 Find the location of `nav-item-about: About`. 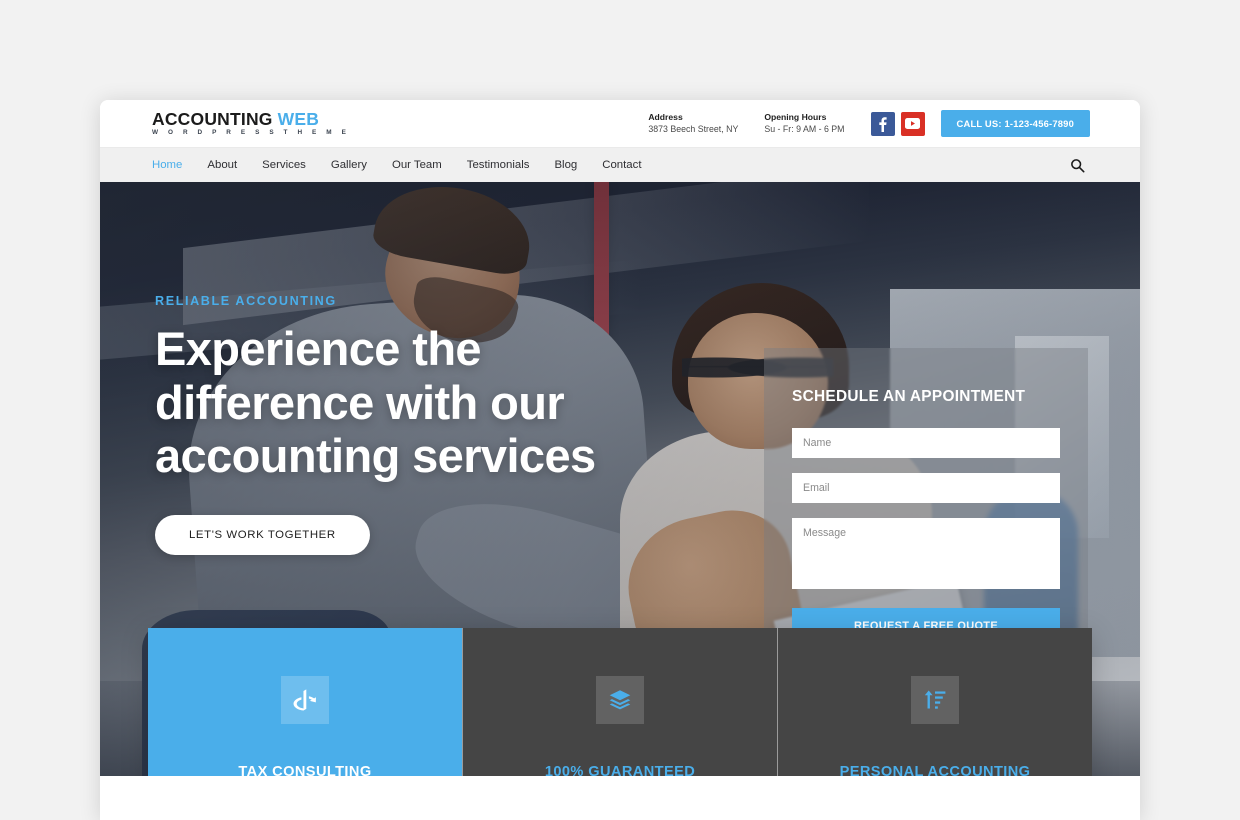

nav-item-about: About is located at coordinates (222, 165).